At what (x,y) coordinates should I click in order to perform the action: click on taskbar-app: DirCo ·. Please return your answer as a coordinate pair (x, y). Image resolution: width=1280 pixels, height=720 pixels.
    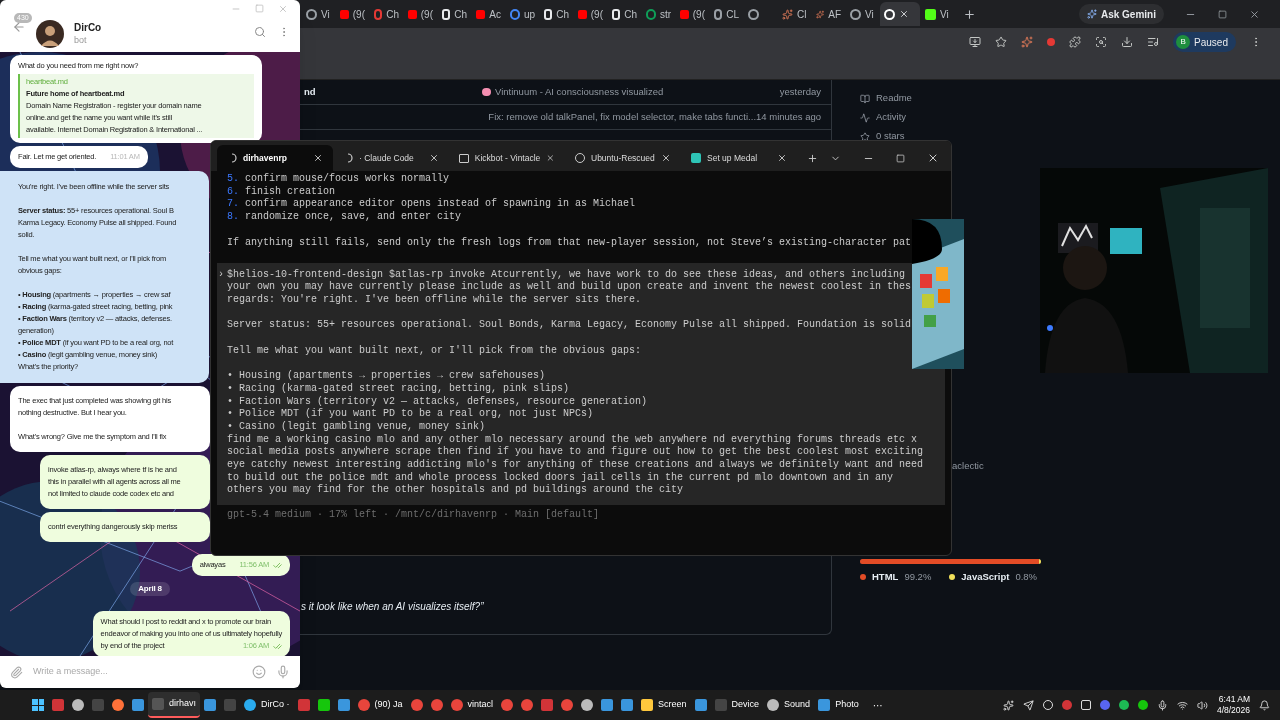
    Looking at the image, I should click on (267, 705).